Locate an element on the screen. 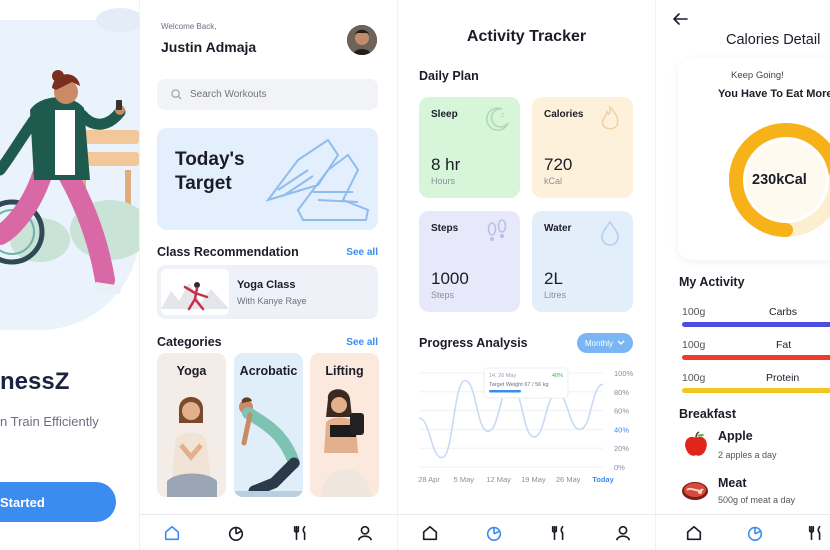 This screenshot has height=550, width=830. protein-bar is located at coordinates (756, 390).